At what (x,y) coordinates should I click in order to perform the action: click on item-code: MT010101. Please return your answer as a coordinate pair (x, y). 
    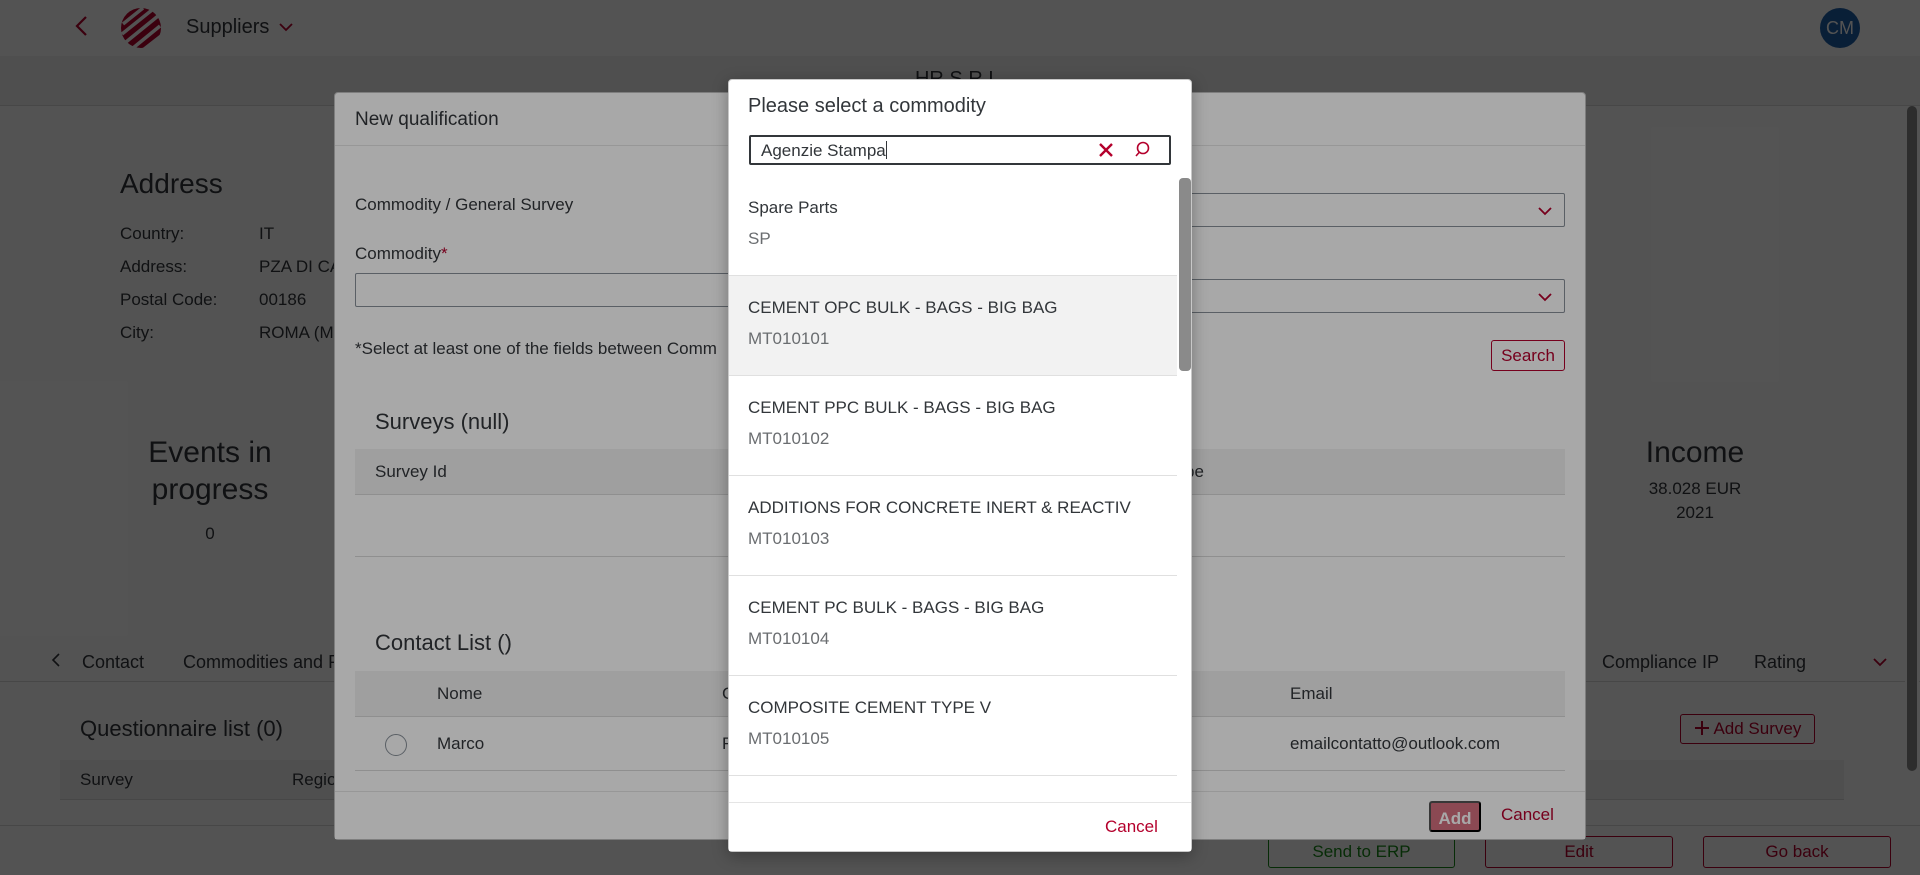
    Looking at the image, I should click on (789, 338).